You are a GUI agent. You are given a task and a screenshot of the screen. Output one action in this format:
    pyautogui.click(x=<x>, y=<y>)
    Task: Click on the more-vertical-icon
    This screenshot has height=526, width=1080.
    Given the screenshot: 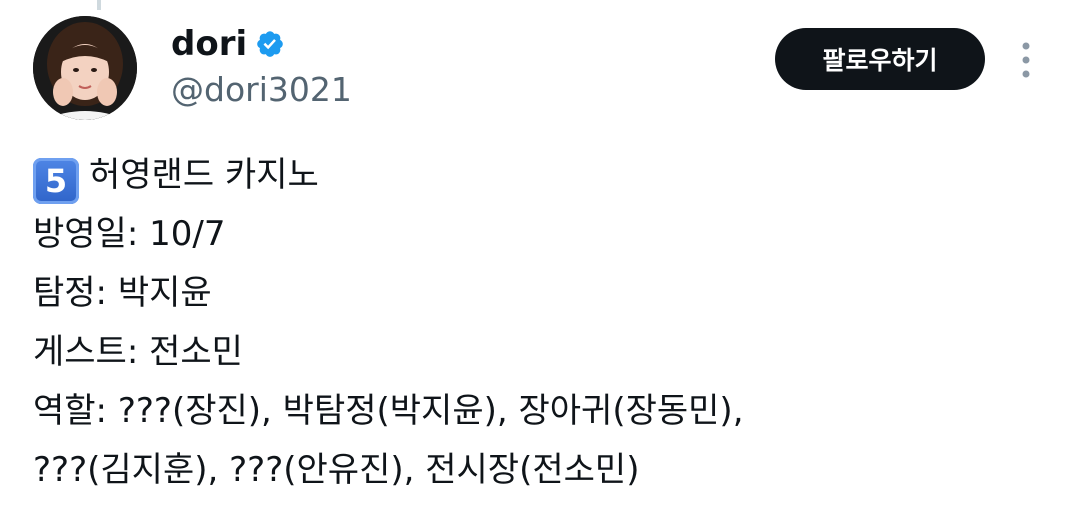 What is the action you would take?
    pyautogui.click(x=1026, y=60)
    